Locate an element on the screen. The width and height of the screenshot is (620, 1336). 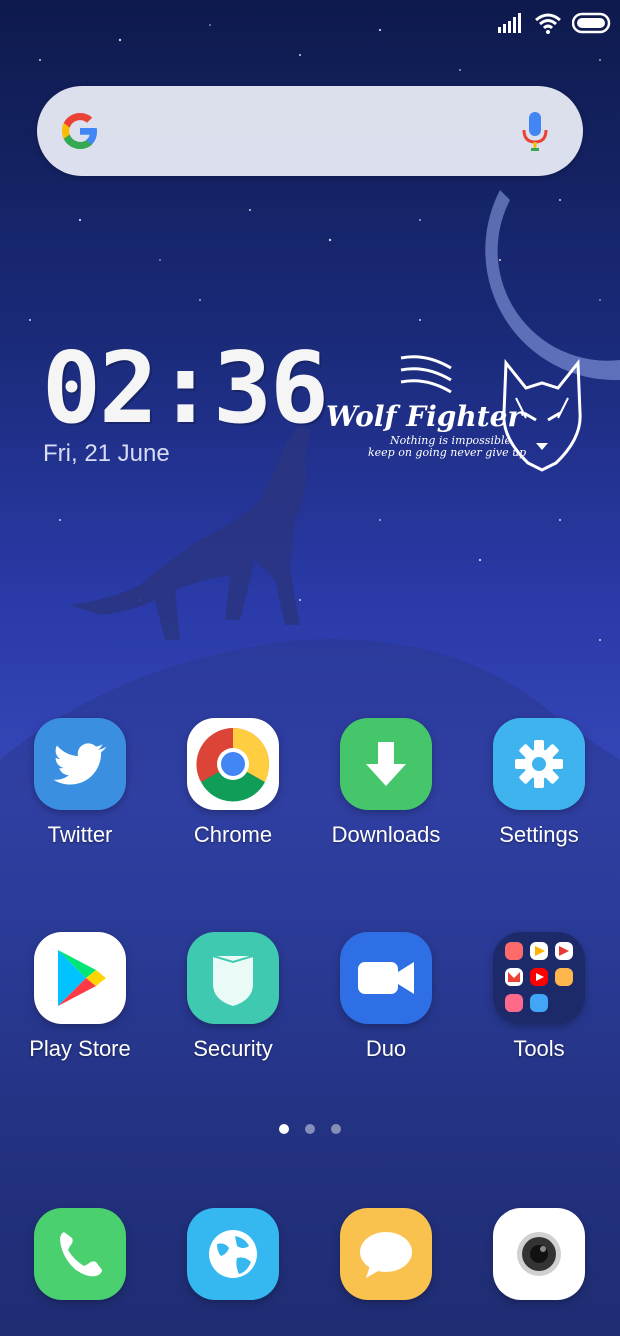
app-chrome: Chrome is located at coordinates (233, 783).